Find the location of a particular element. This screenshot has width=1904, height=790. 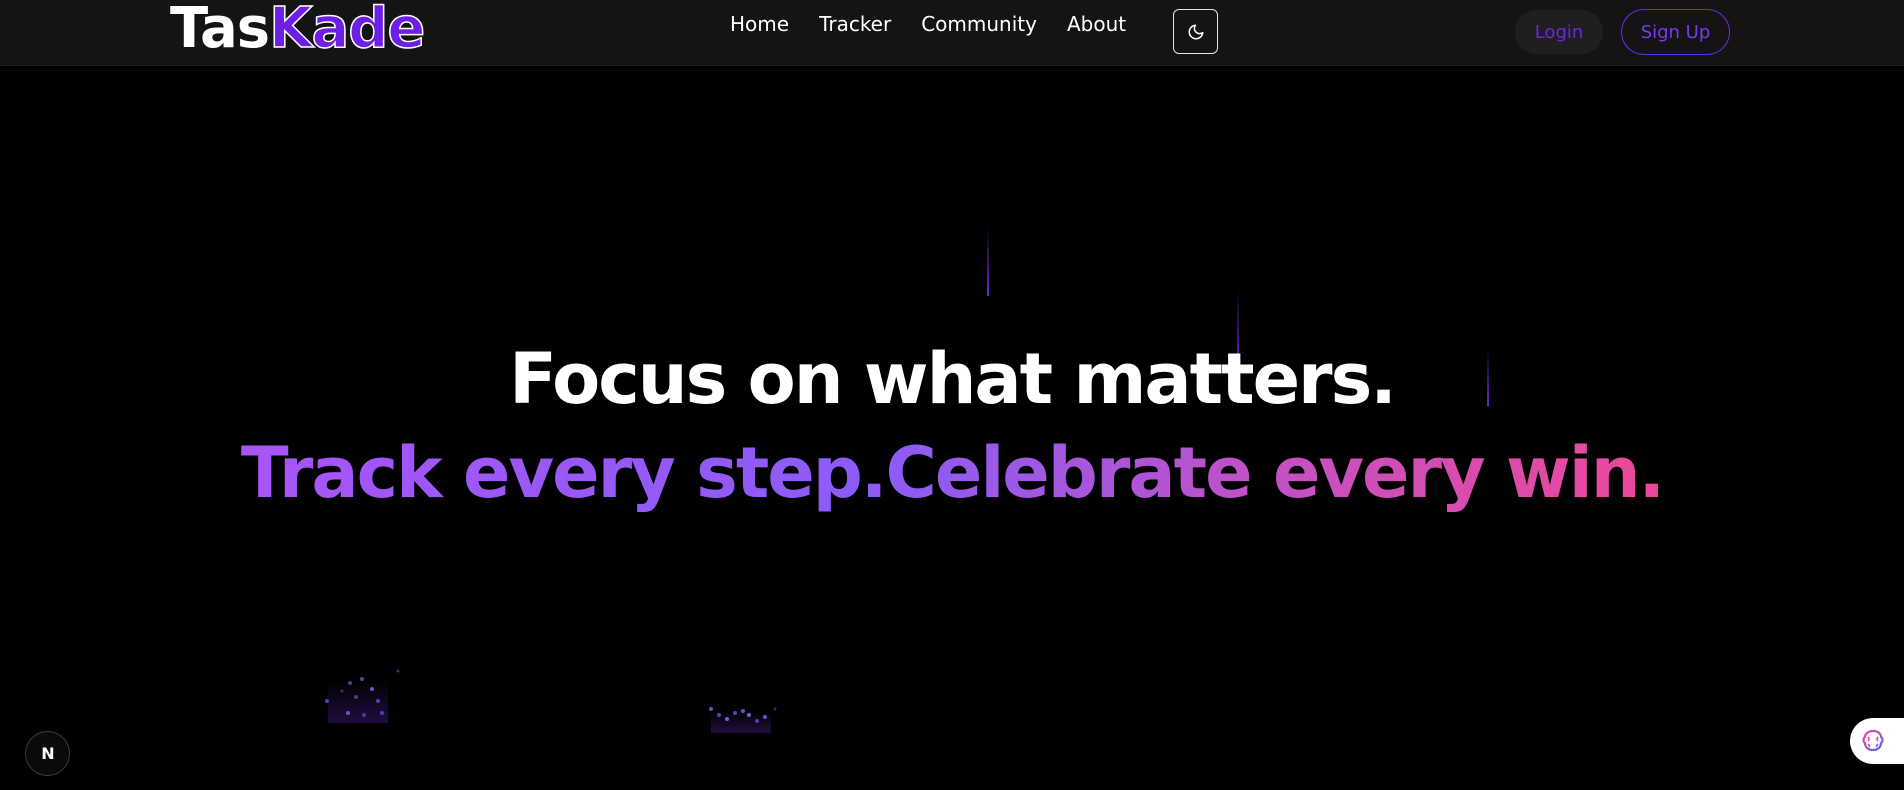

nav-link-about: About is located at coordinates (1096, 24).